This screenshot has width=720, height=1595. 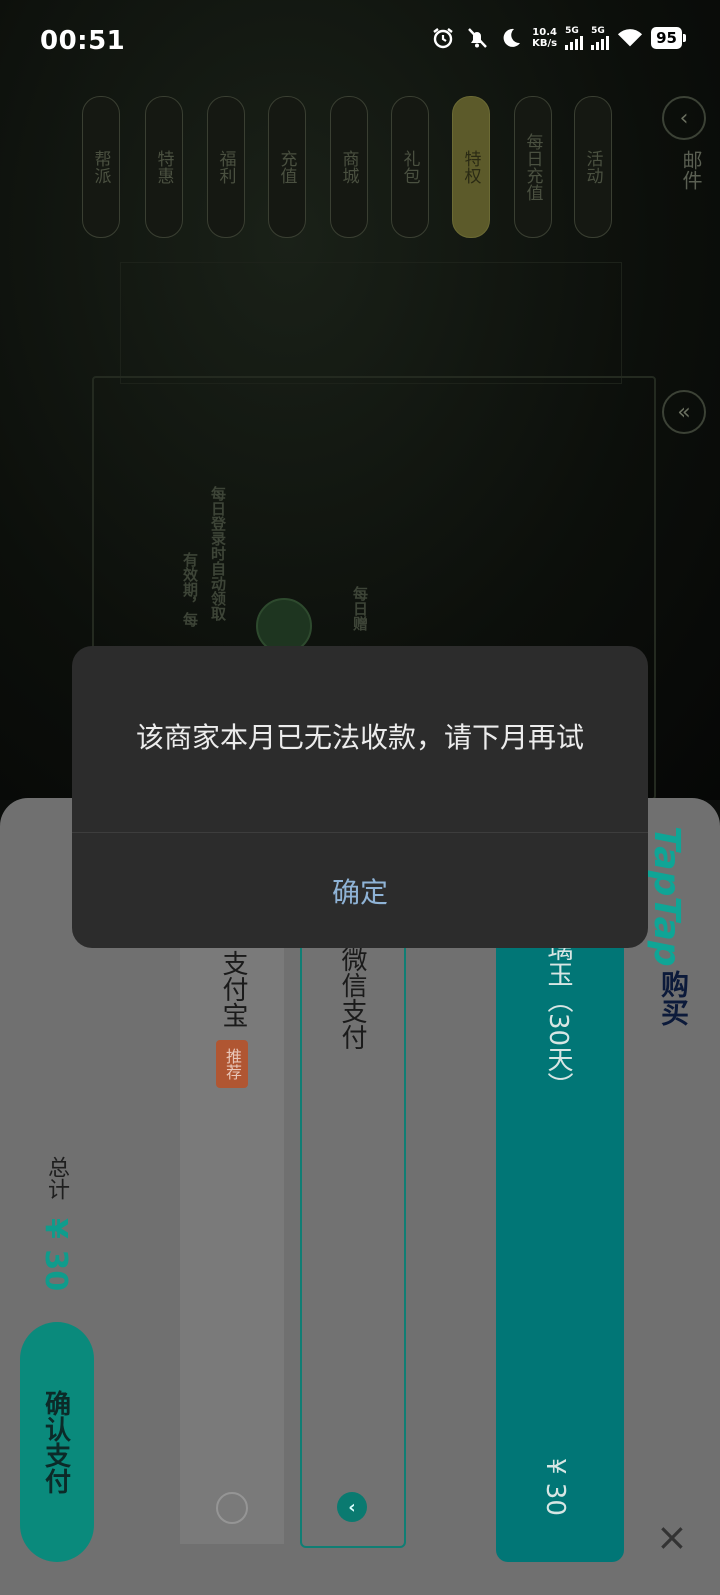 I want to click on close-icon: ×, so click(x=672, y=1537).